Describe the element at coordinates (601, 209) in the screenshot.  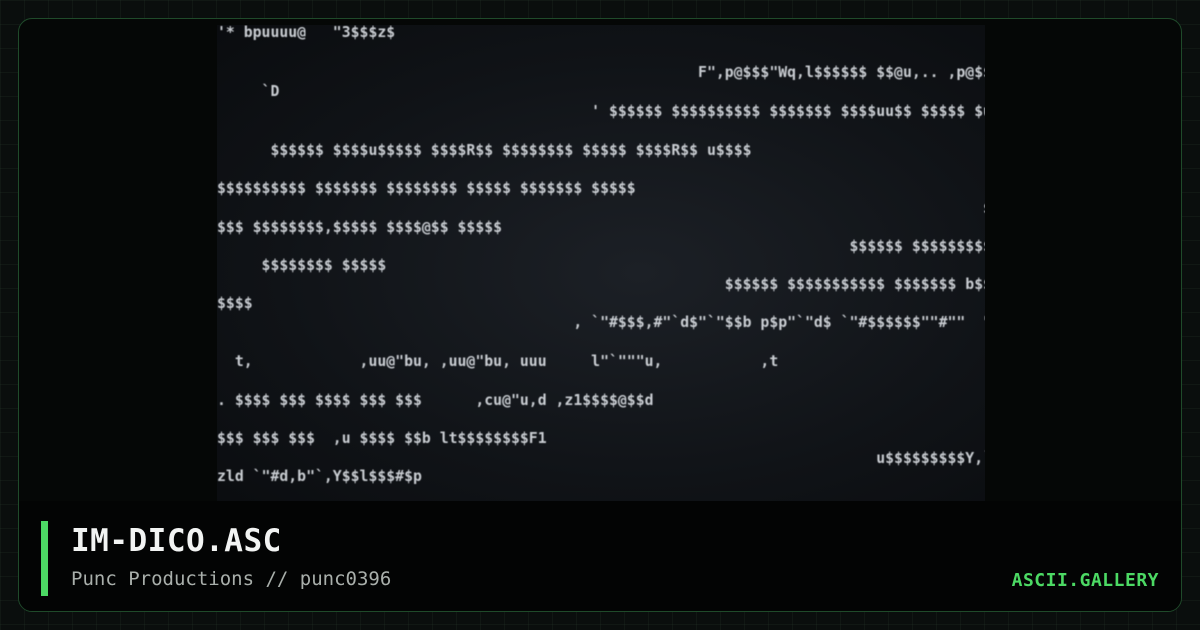
I see `ascii-art-line: $$$$$$ $$$$$$$$$$ $$$$` at that location.